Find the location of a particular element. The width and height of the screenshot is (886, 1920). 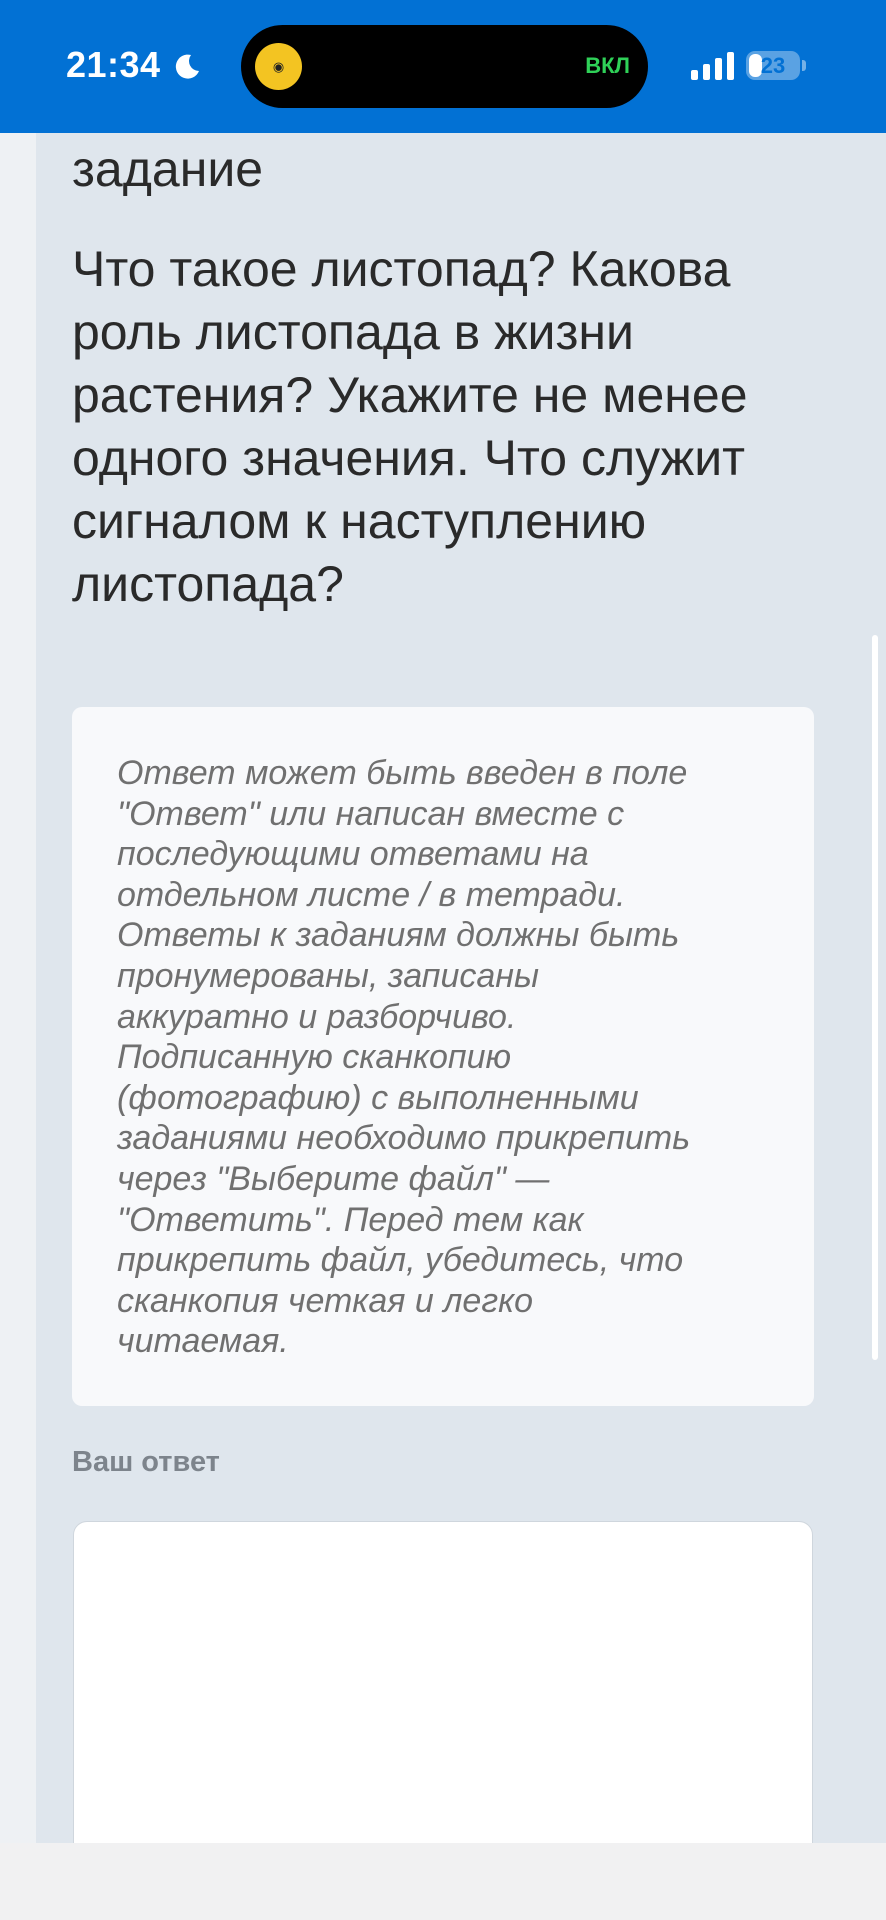

battery-tip is located at coordinates (804, 65).